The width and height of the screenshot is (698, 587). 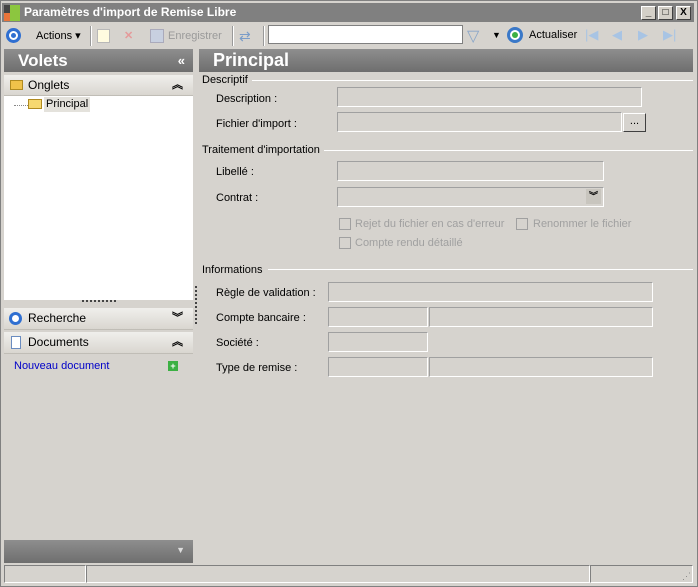 What do you see at coordinates (643, 35) in the screenshot?
I see `next-record-icon: ▶` at bounding box center [643, 35].